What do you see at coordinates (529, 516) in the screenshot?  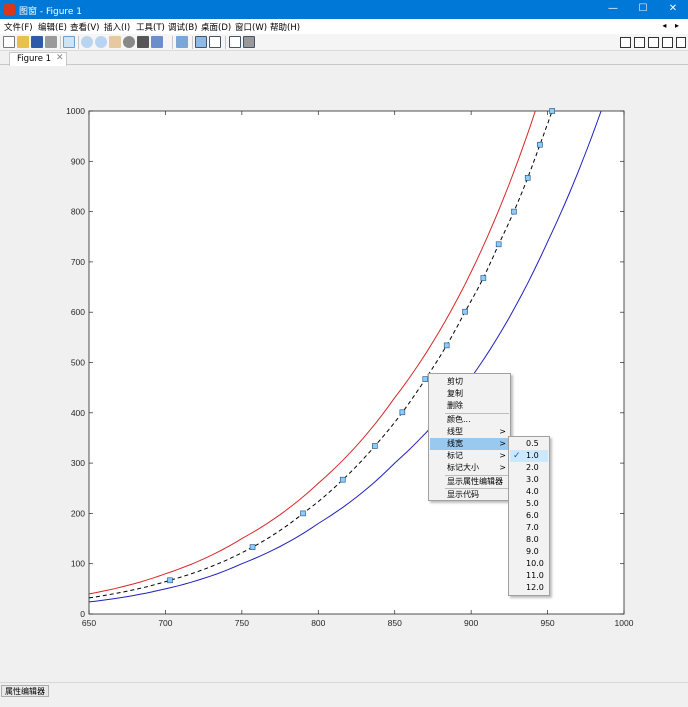 I see `linewidth-option: 6.0` at bounding box center [529, 516].